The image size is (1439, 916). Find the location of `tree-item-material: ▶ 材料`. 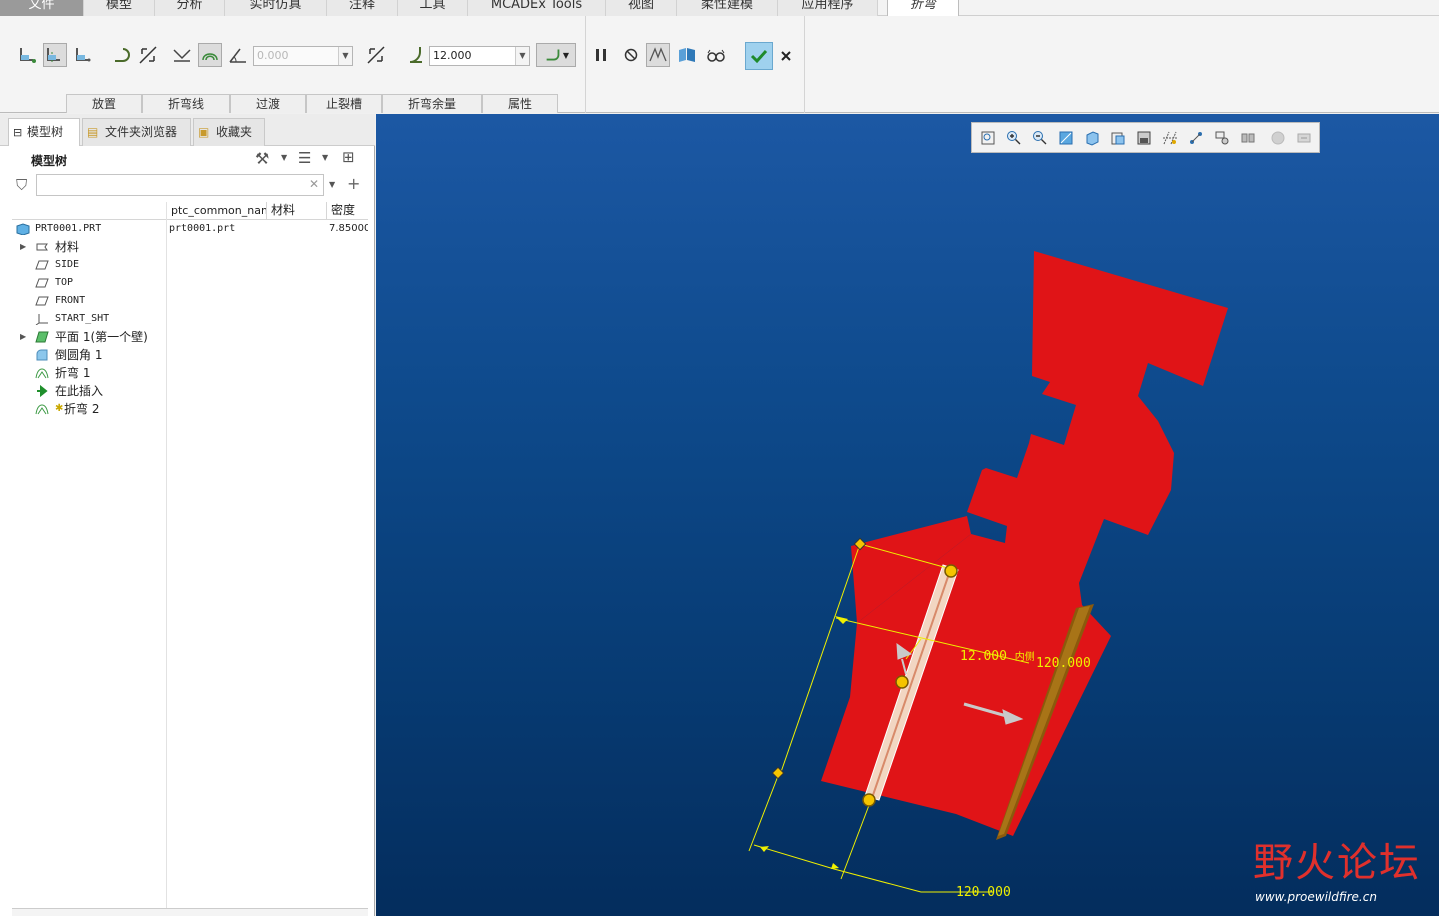

tree-item-material: ▶ 材料 is located at coordinates (190, 247).